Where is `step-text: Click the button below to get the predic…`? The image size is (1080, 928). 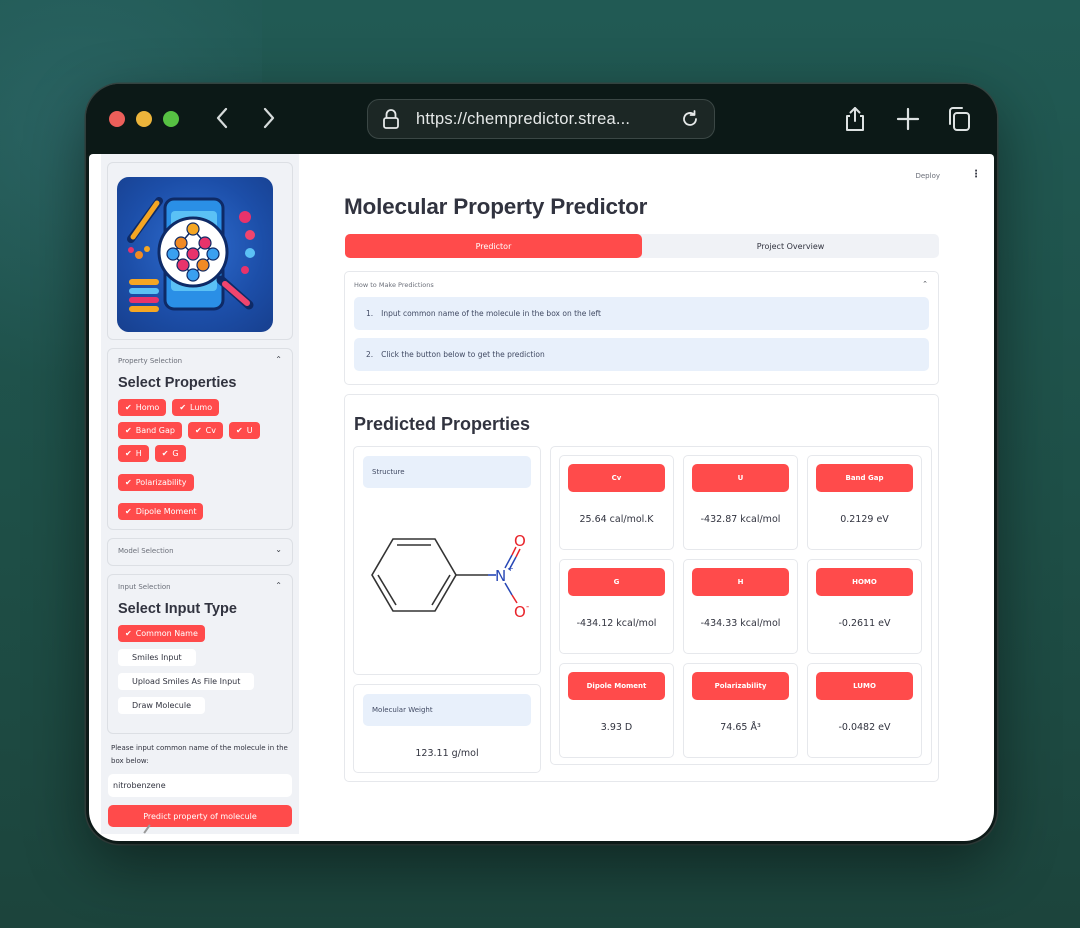
step-text: Click the button below to get the predic… is located at coordinates (463, 354).